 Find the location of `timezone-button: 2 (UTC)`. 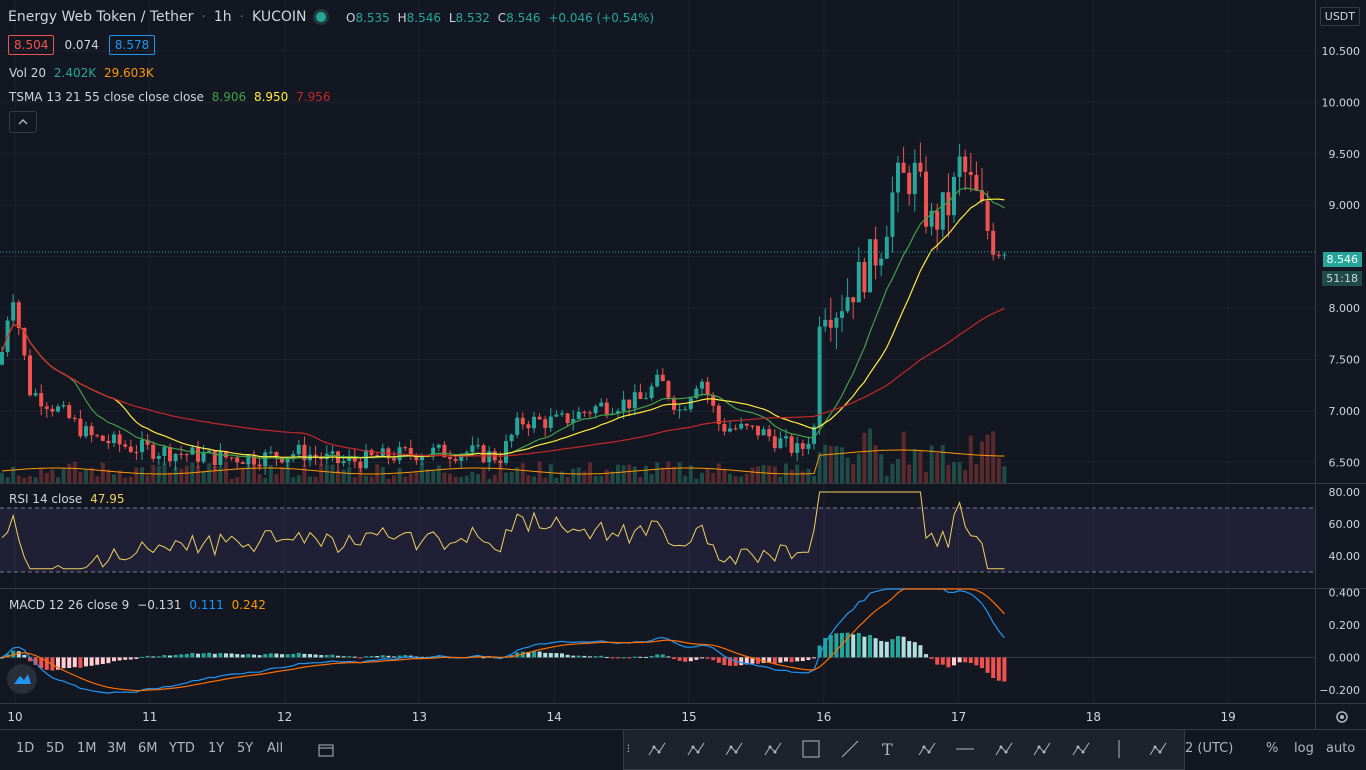

timezone-button: 2 (UTC) is located at coordinates (1209, 748).